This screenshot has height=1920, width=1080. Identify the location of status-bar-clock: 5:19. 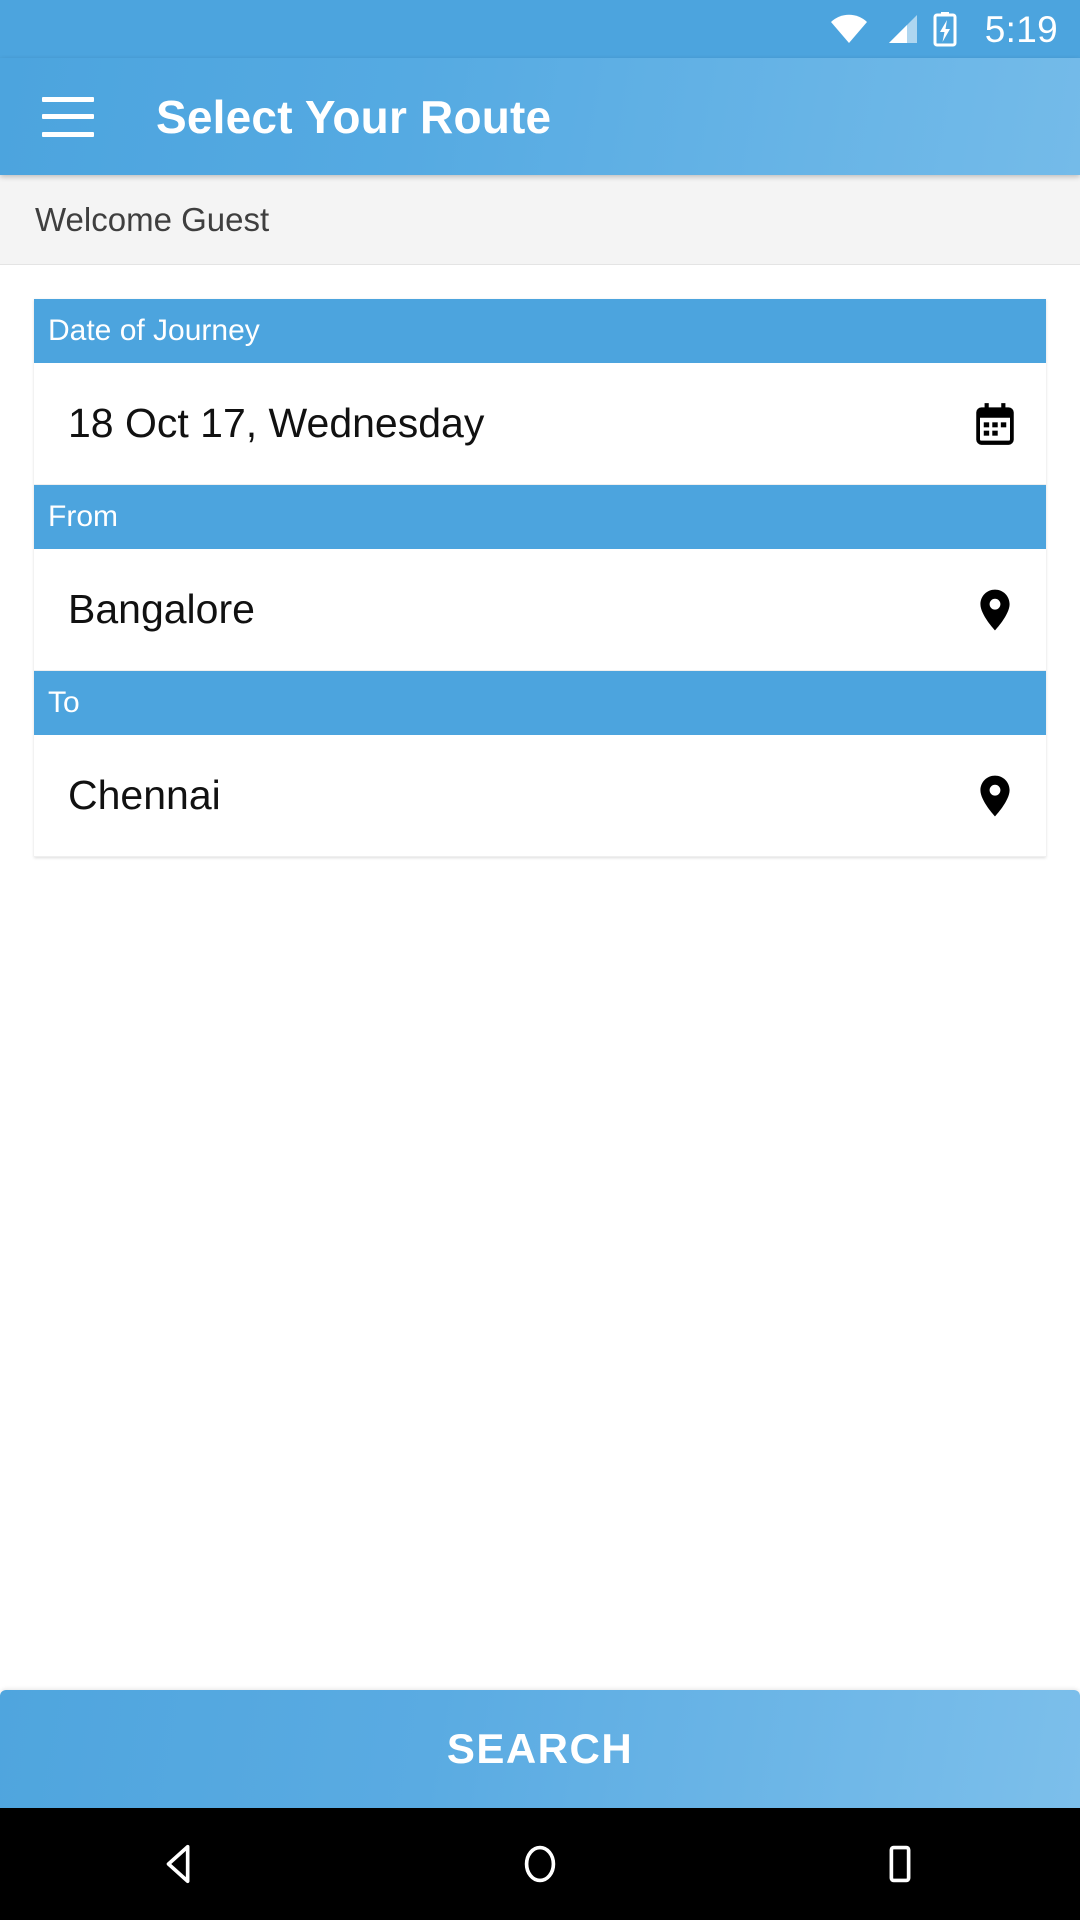
(1021, 29).